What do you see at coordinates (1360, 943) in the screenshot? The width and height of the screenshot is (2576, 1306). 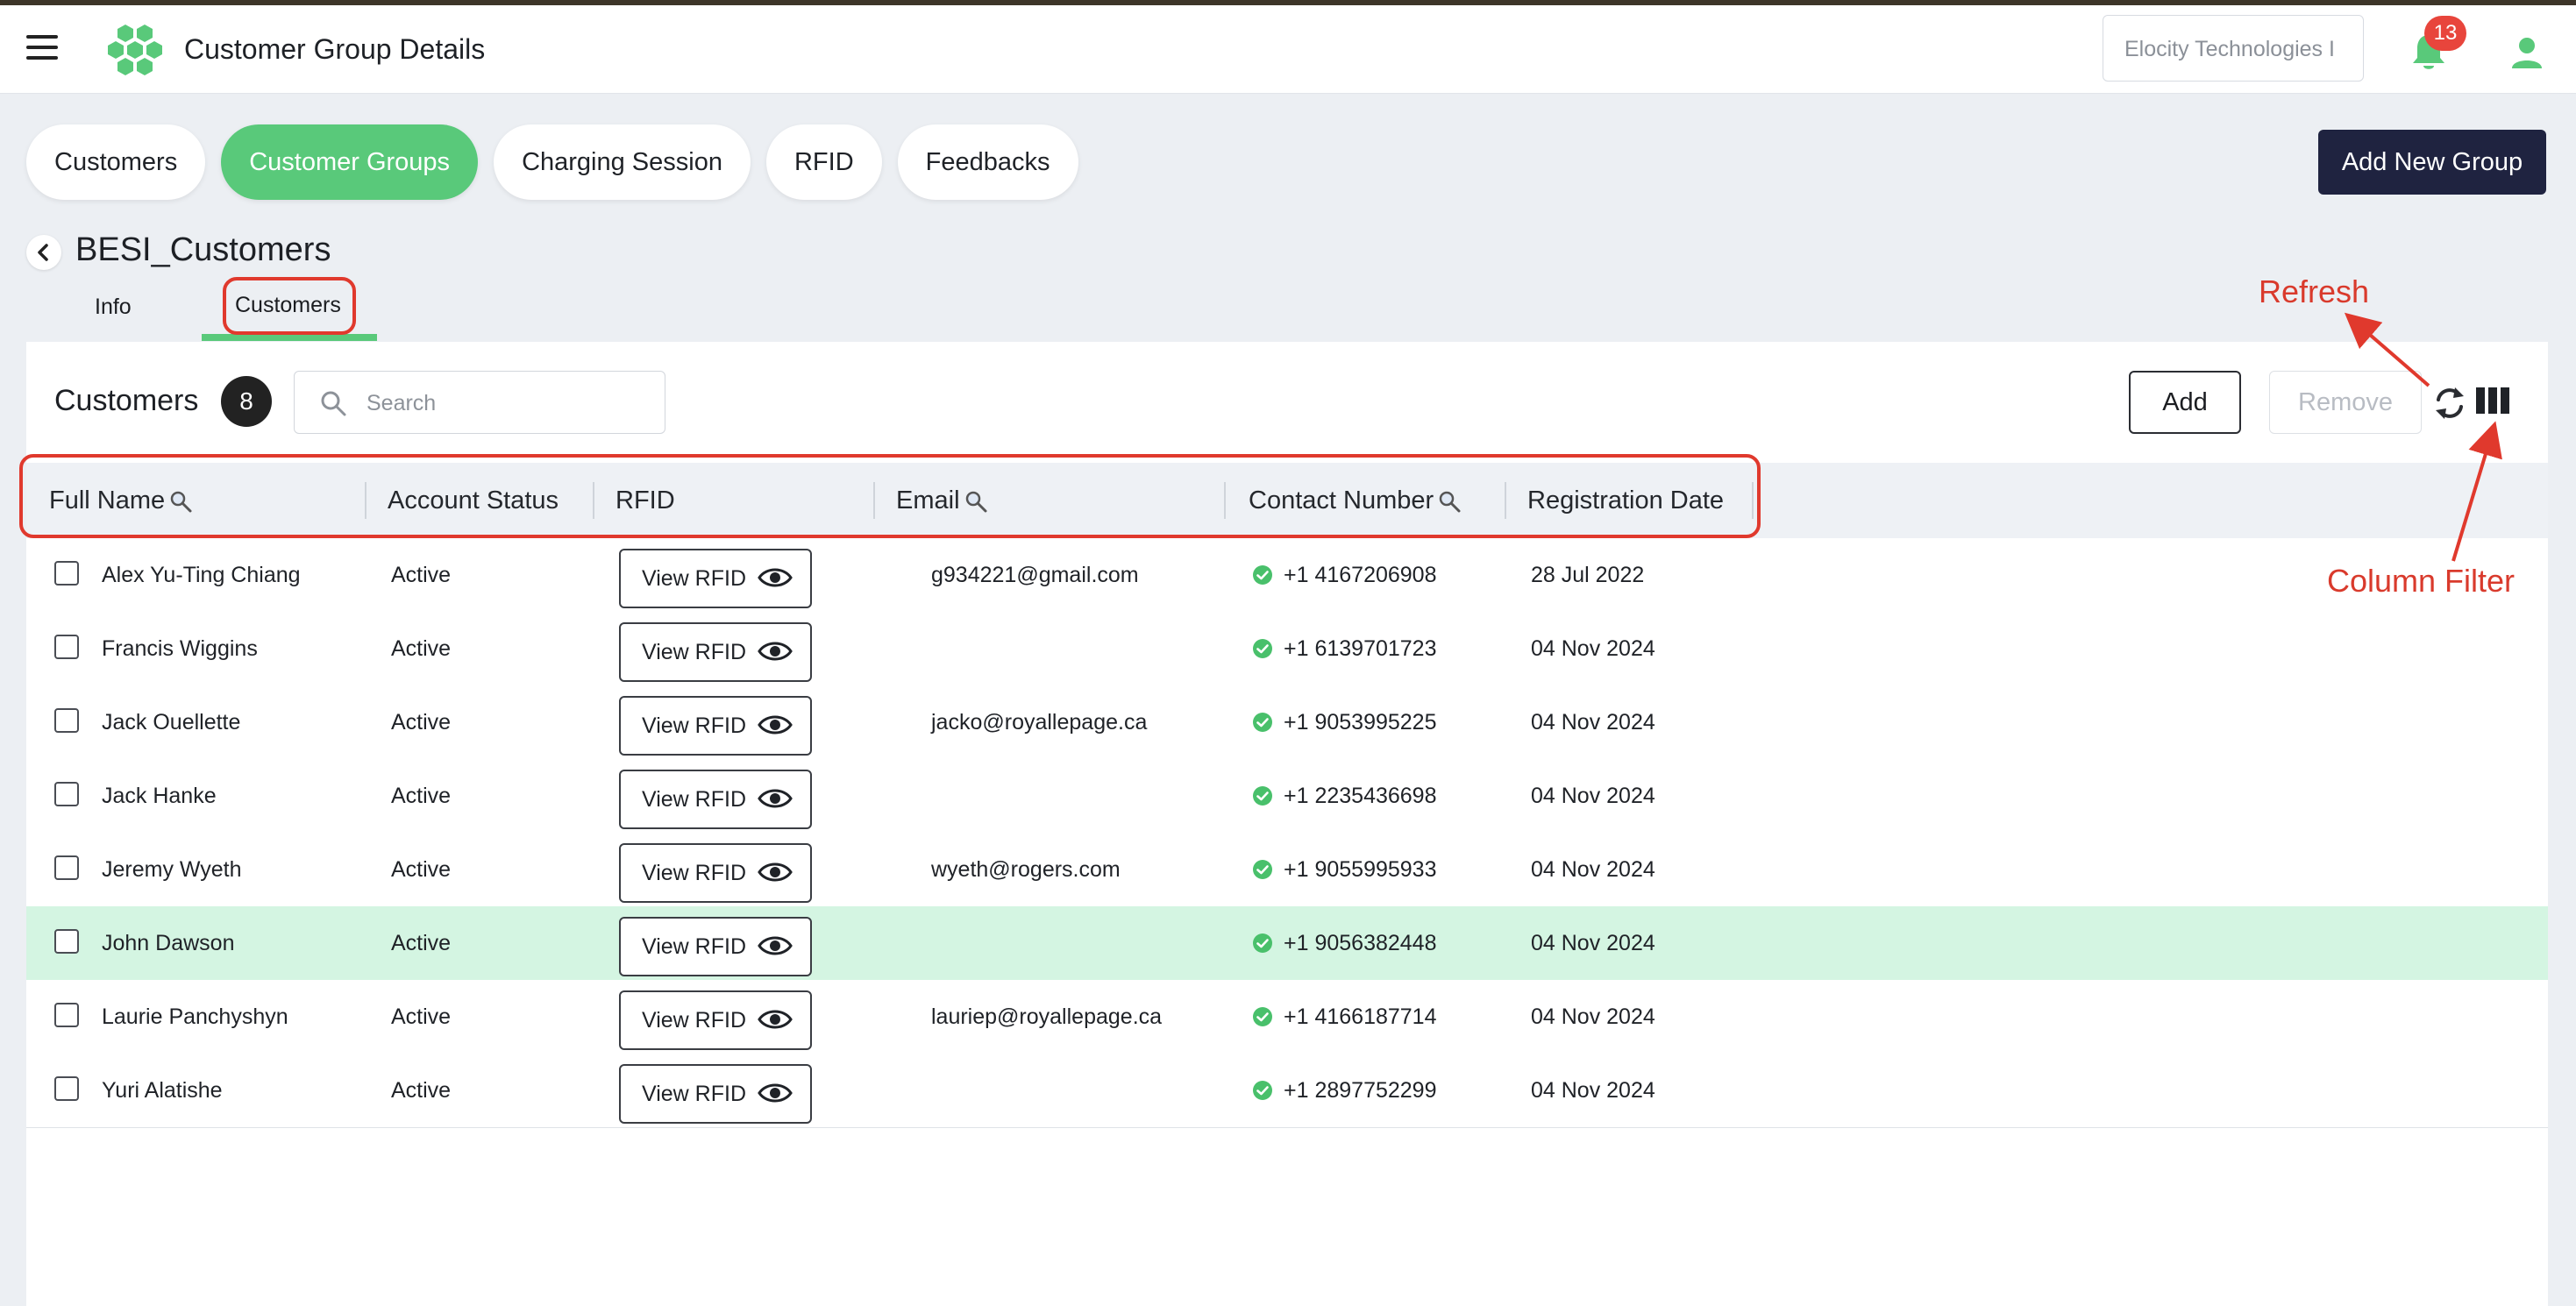 I see `cell-contact-number: +1 9056382448` at bounding box center [1360, 943].